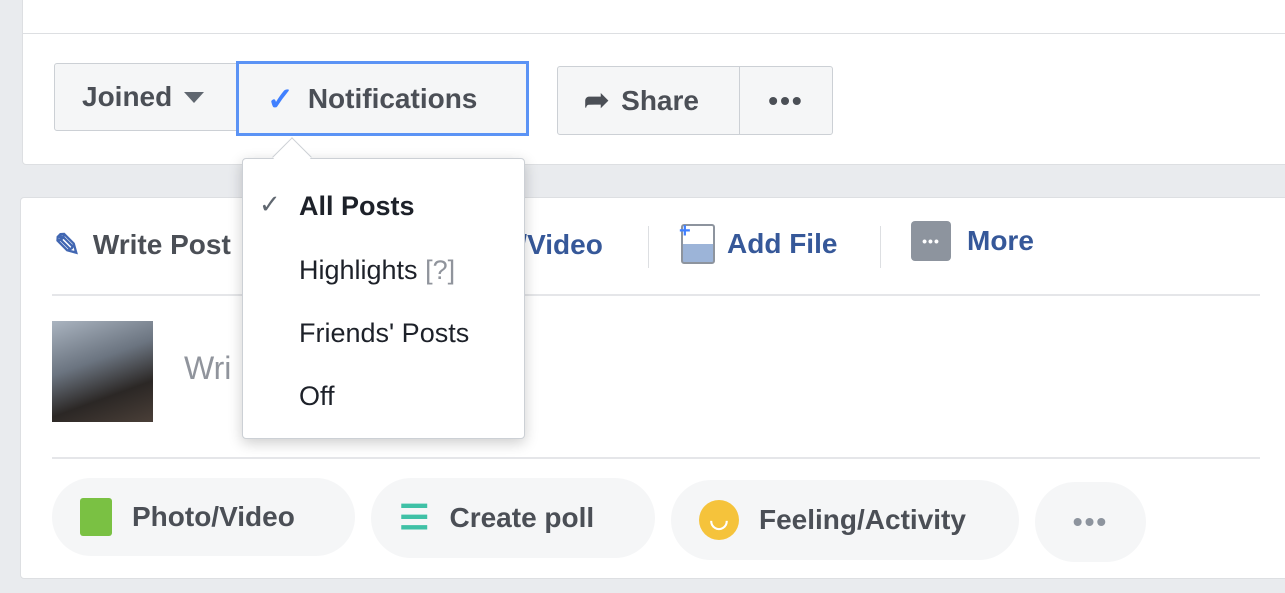 This screenshot has width=1285, height=593. I want to click on menu-item-friends-posts: Friends' Posts, so click(384, 333).